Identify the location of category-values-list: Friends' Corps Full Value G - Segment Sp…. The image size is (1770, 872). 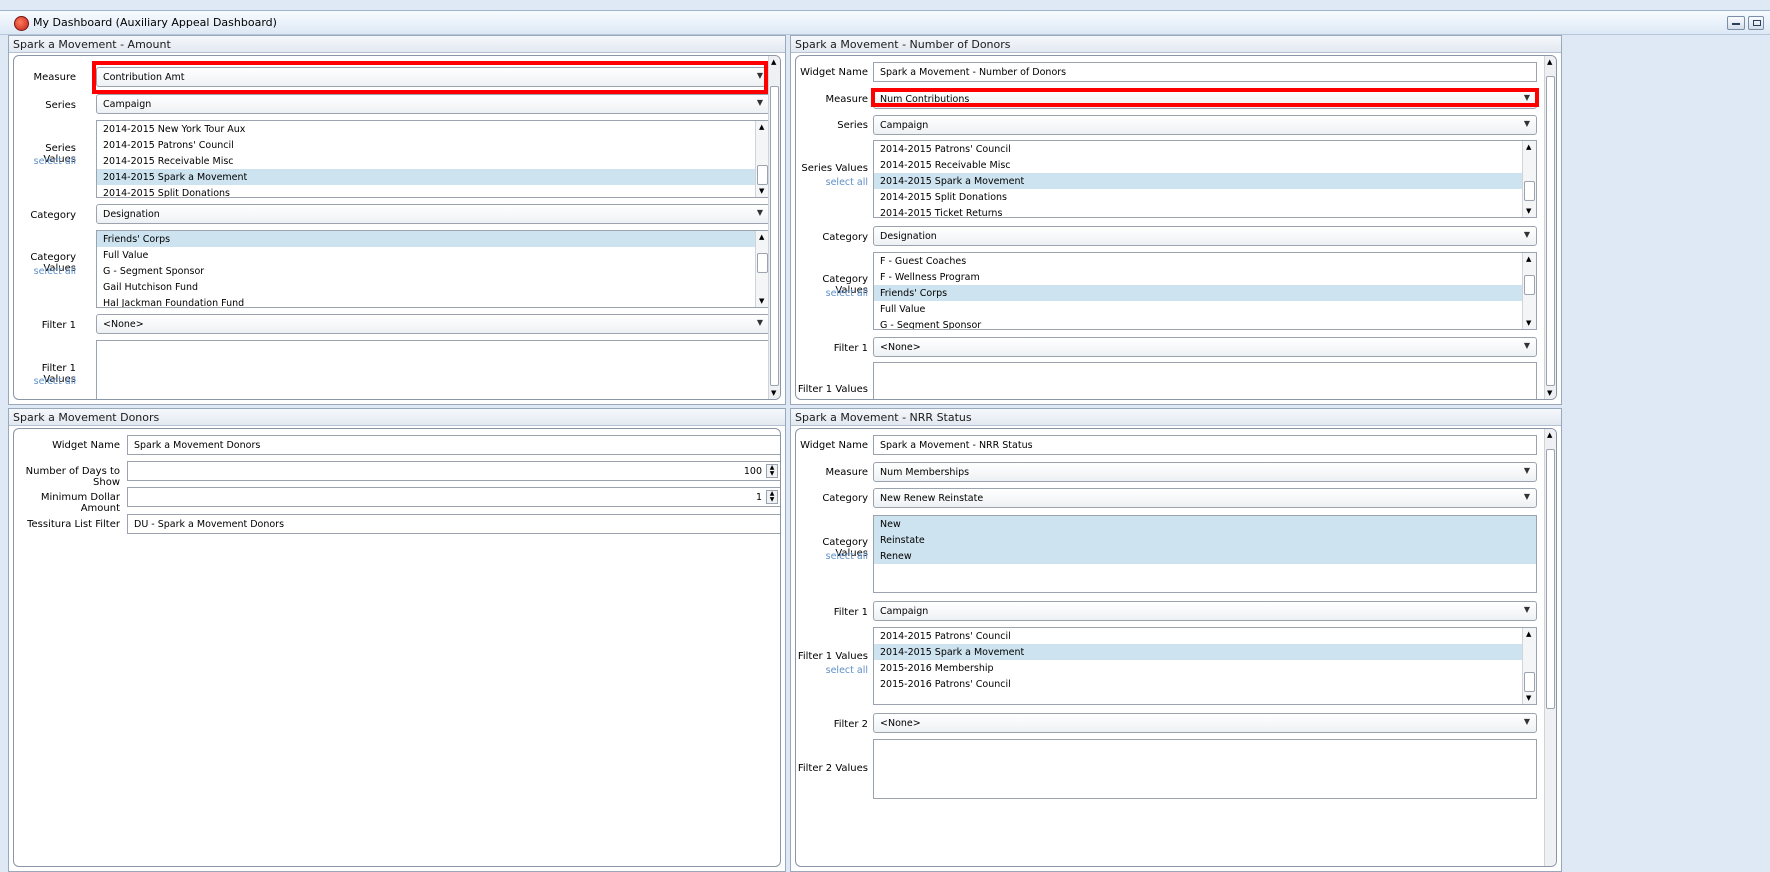
(433, 269).